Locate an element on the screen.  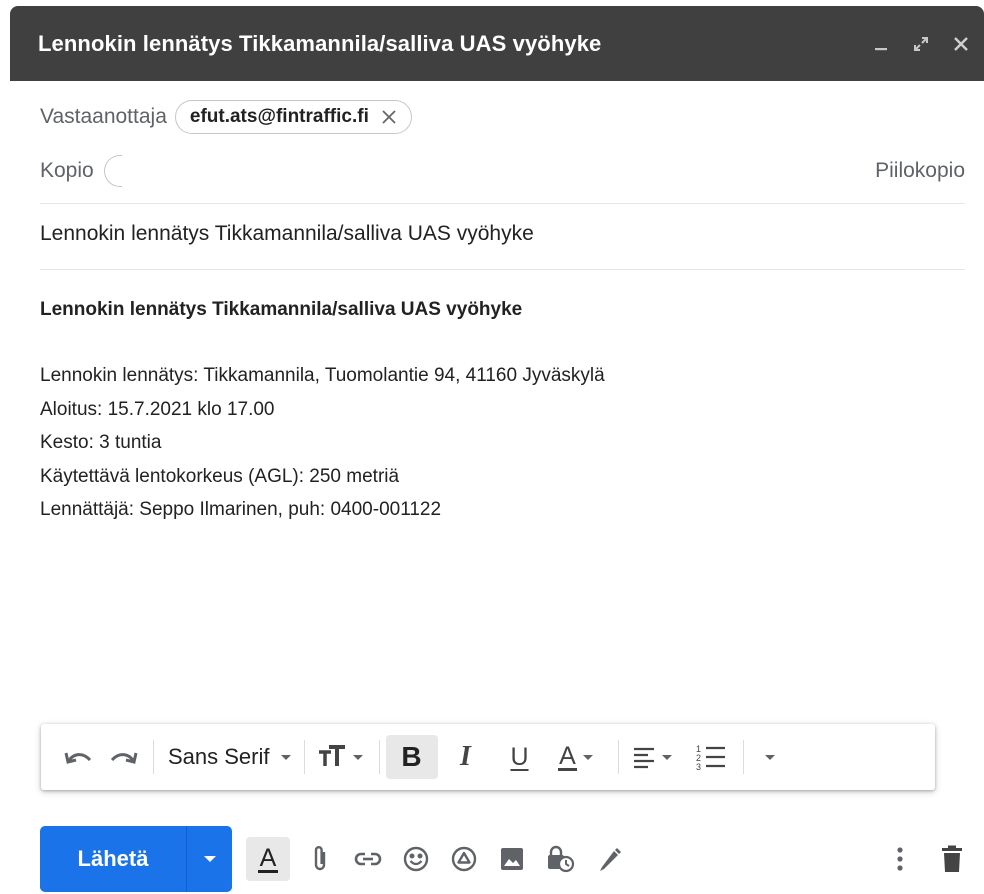
cc-label: Kopio is located at coordinates (67, 170).